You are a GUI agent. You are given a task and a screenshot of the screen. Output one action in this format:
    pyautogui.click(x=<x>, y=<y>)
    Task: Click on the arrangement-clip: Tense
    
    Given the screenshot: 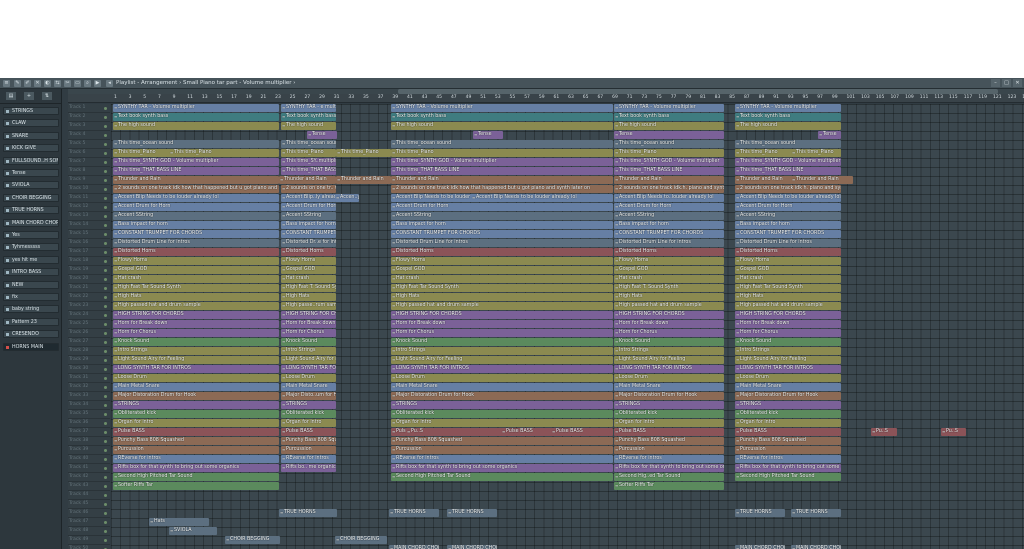 What is the action you would take?
    pyautogui.click(x=669, y=135)
    